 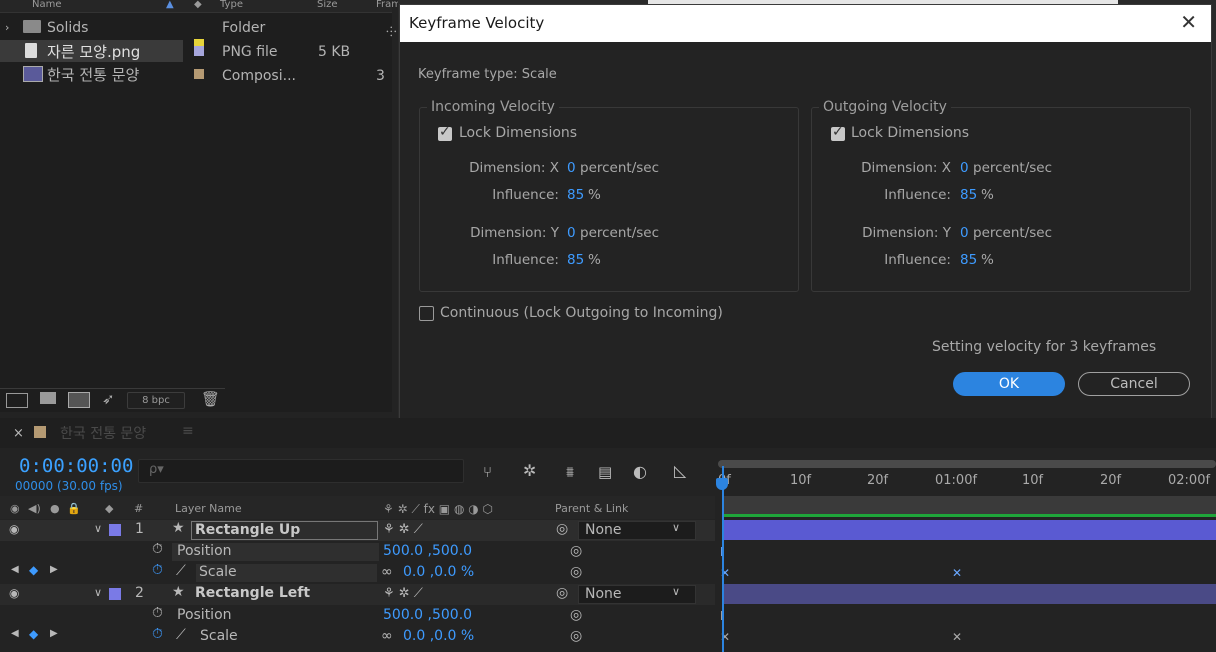 I want to click on outgoing-influence-y-value: 85, so click(x=968, y=260).